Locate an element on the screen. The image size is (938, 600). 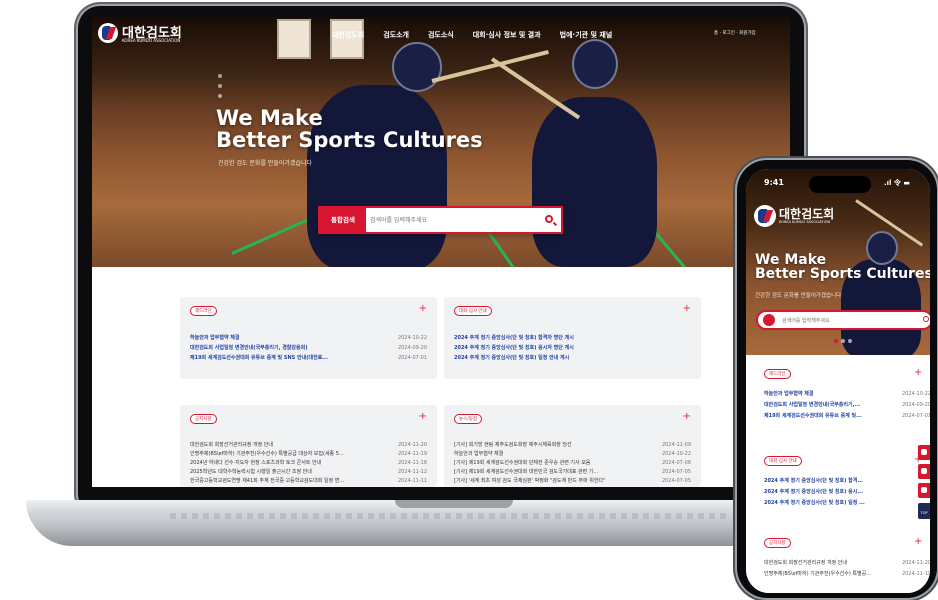
search-box is located at coordinates (843, 320).